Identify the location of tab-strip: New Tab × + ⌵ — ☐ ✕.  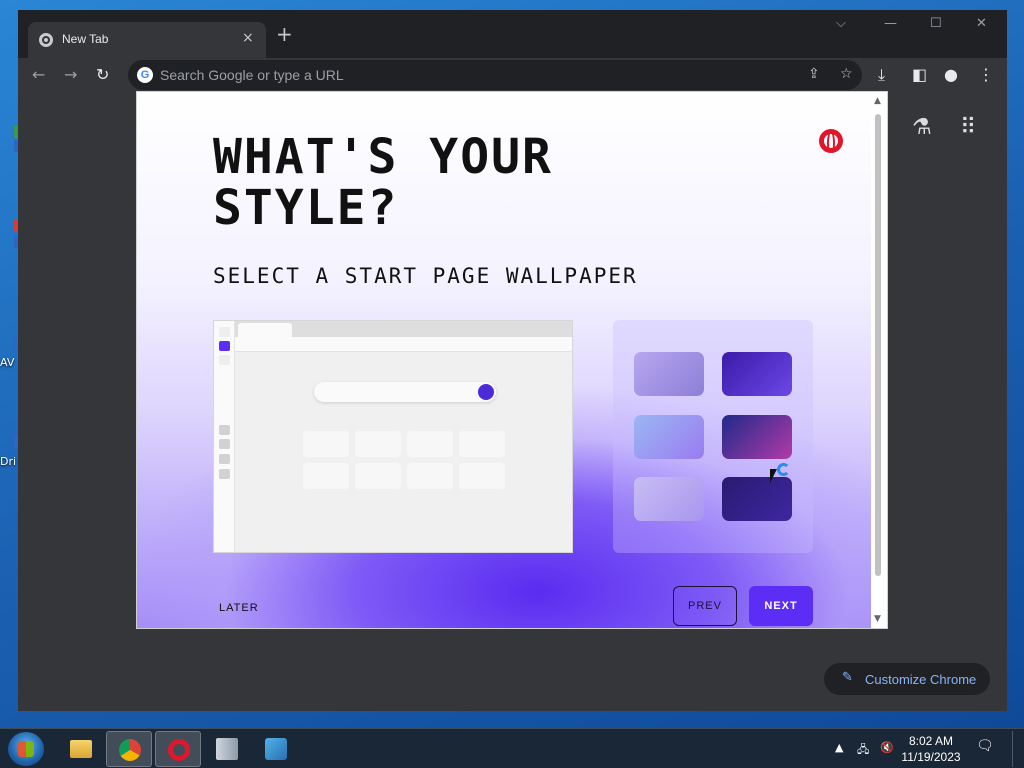
(512, 34).